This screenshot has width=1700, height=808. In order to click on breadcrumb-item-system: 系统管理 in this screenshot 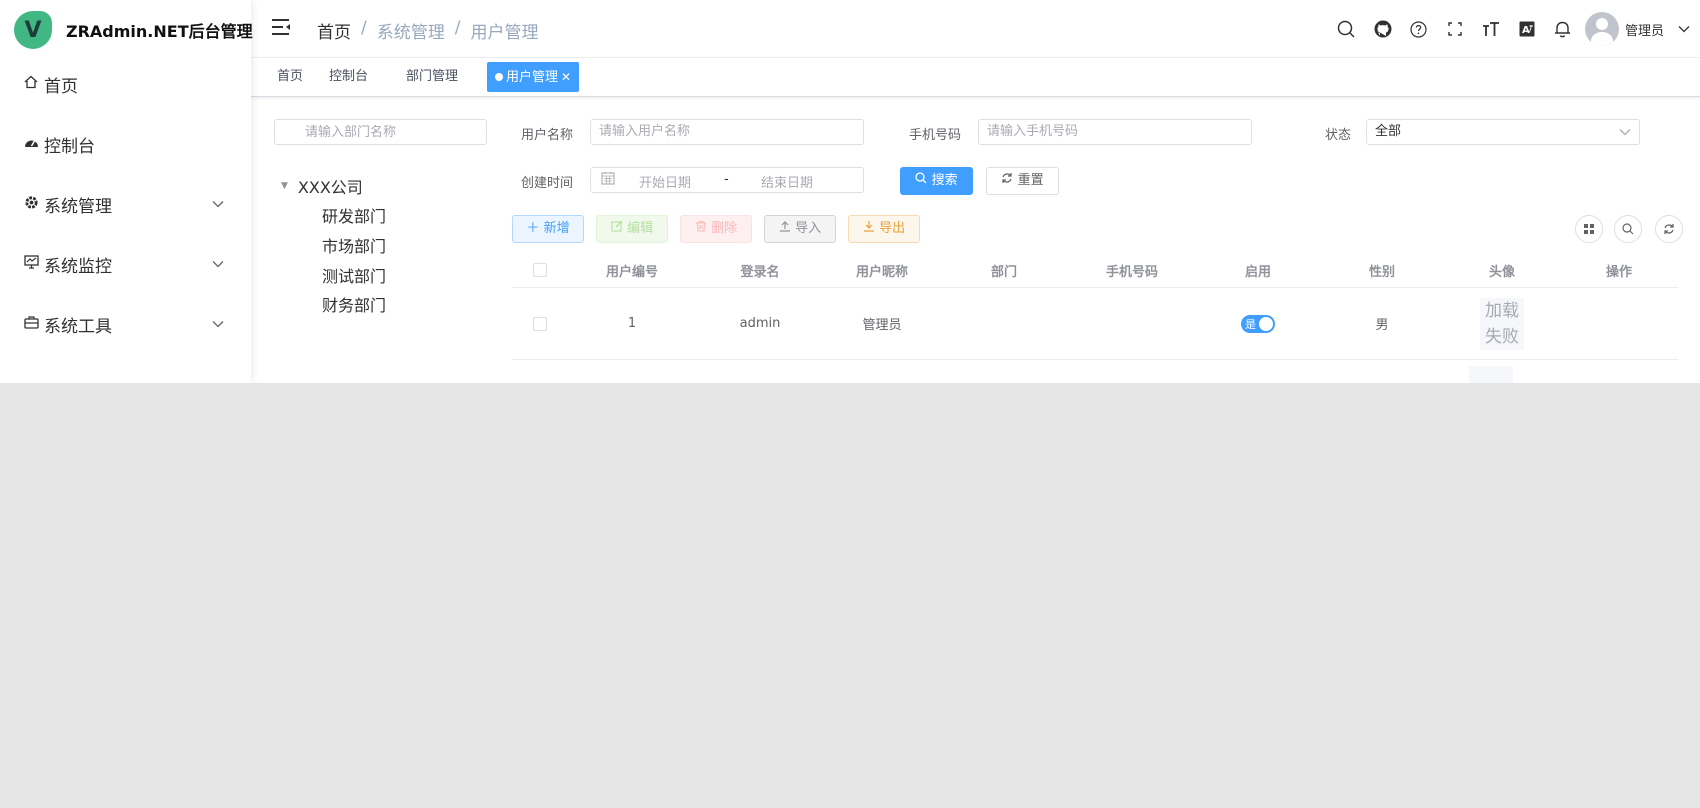, I will do `click(411, 30)`.